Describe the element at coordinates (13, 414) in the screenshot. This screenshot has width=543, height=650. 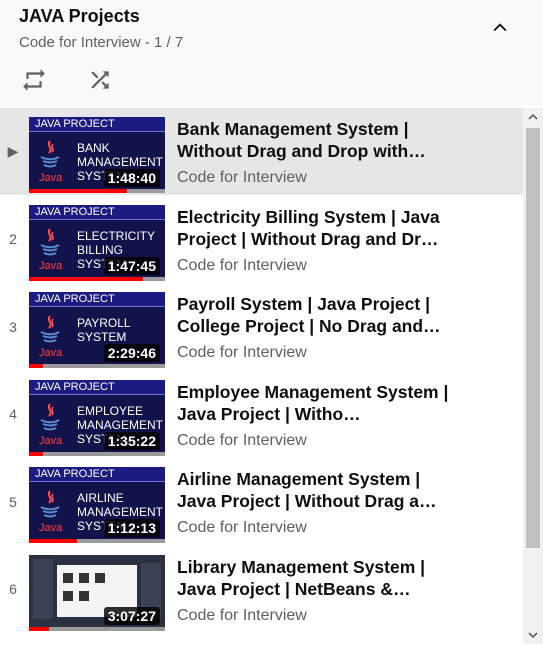
I see `item-index: 4` at that location.